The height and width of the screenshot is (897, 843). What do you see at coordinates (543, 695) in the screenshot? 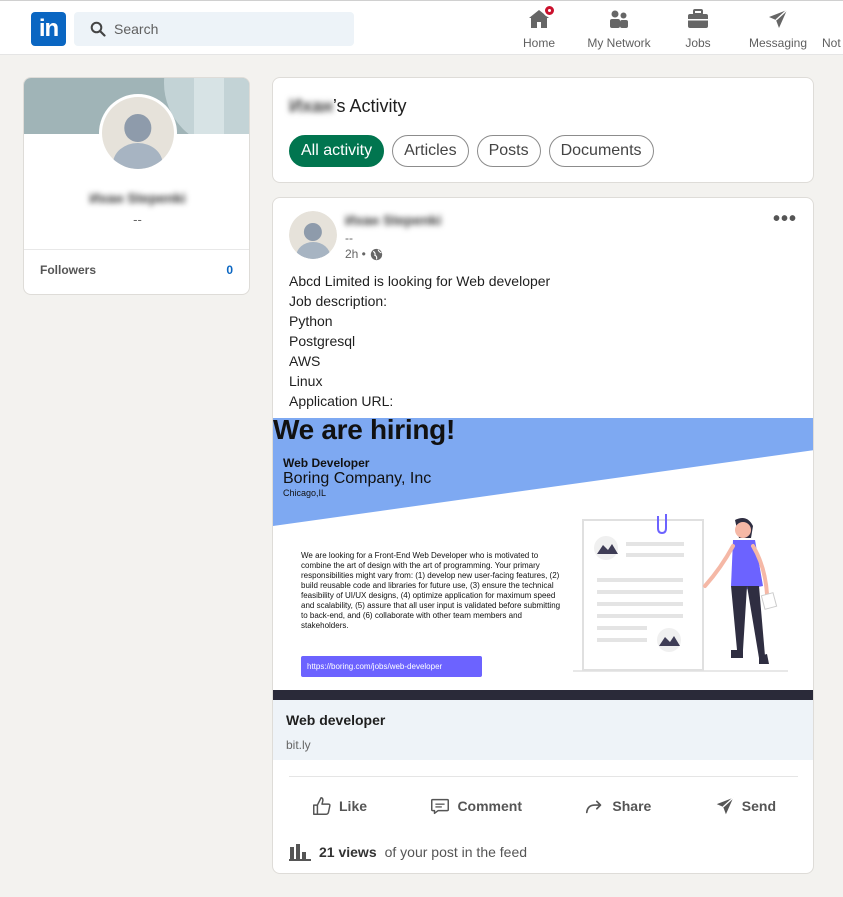
I see `image-bottom-strip` at bounding box center [543, 695].